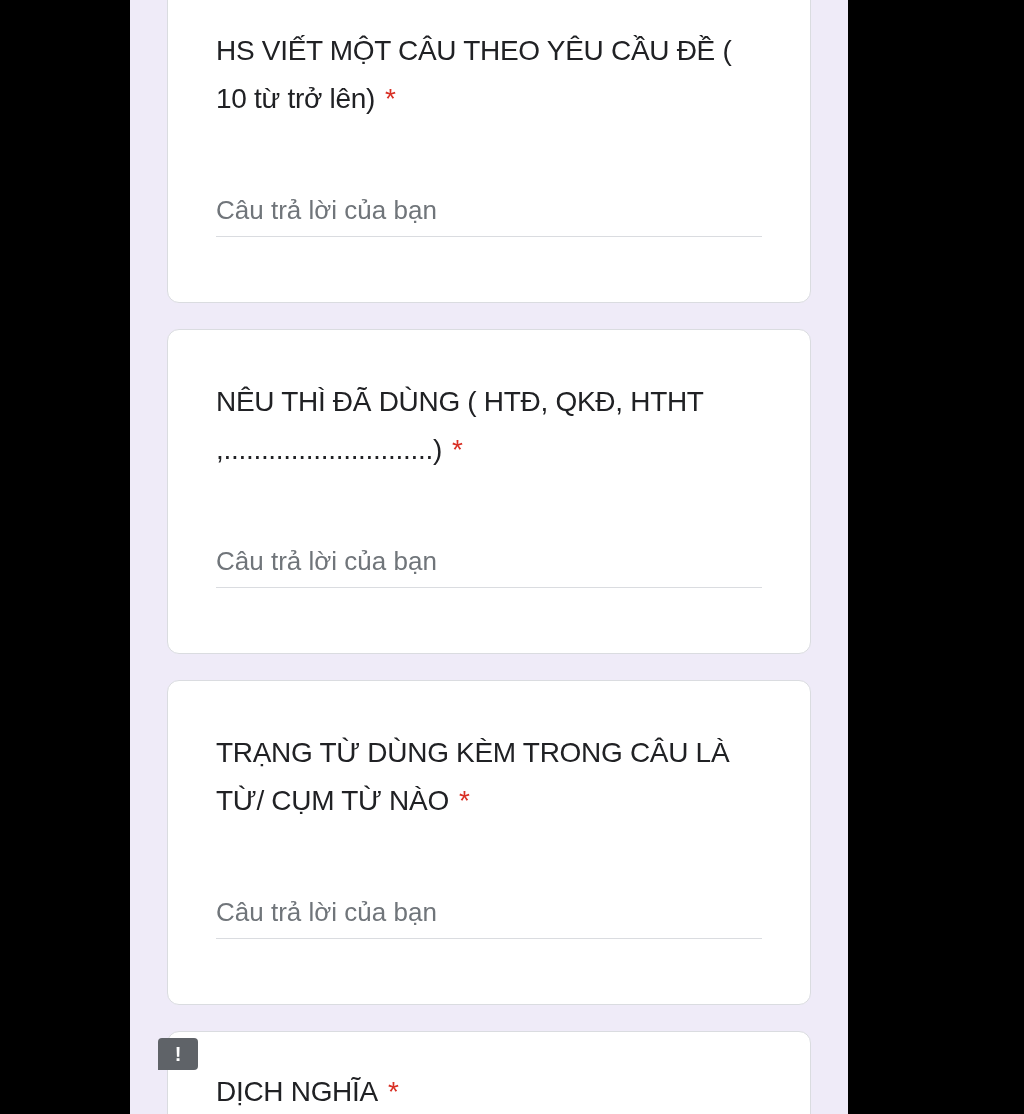 The height and width of the screenshot is (1114, 1024). I want to click on question-title: DỊCH NGHĨA *, so click(308, 1092).